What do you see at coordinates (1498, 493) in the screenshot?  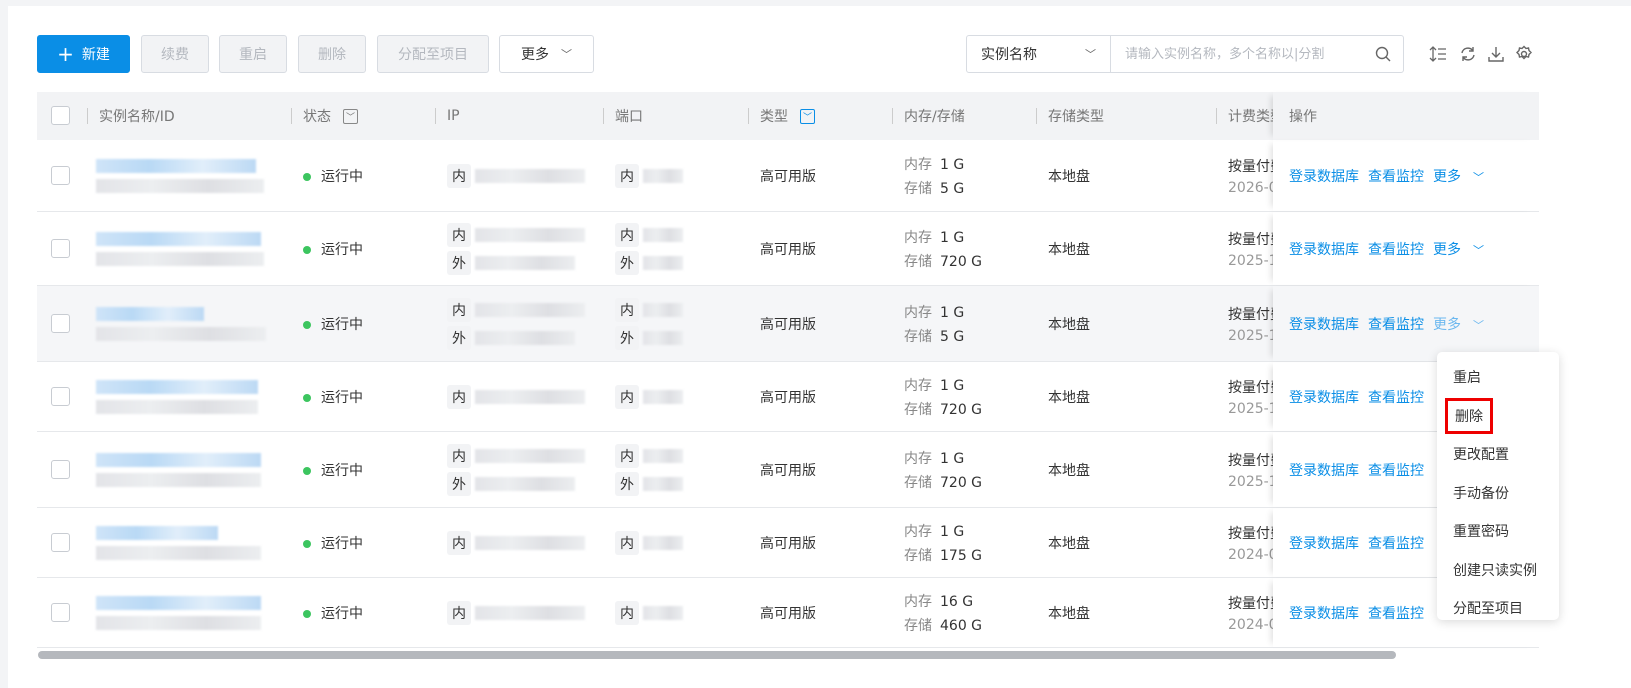 I see `menu-item: 手动备份` at bounding box center [1498, 493].